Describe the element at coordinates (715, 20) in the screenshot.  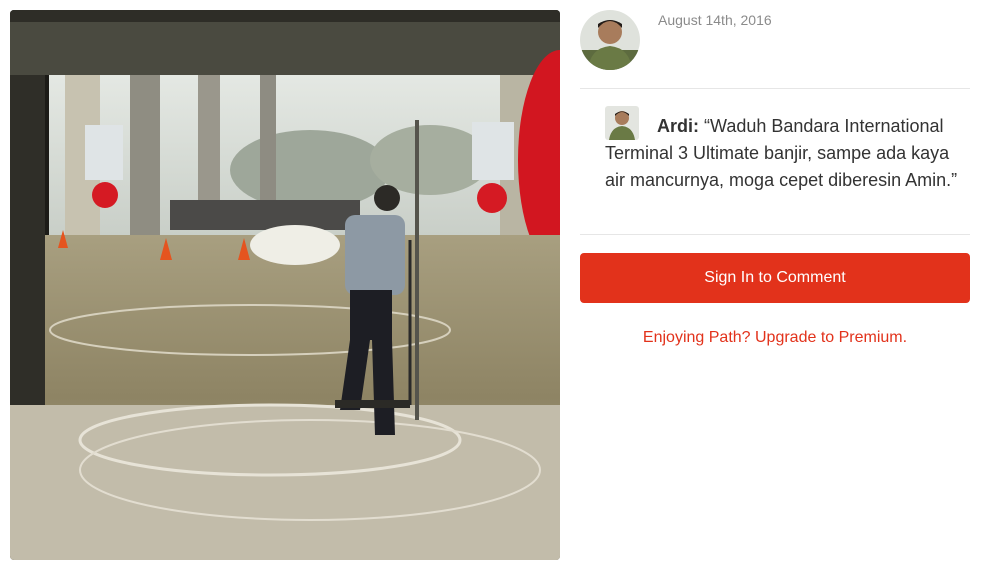
I see `post-date: August 14th, 2016` at that location.